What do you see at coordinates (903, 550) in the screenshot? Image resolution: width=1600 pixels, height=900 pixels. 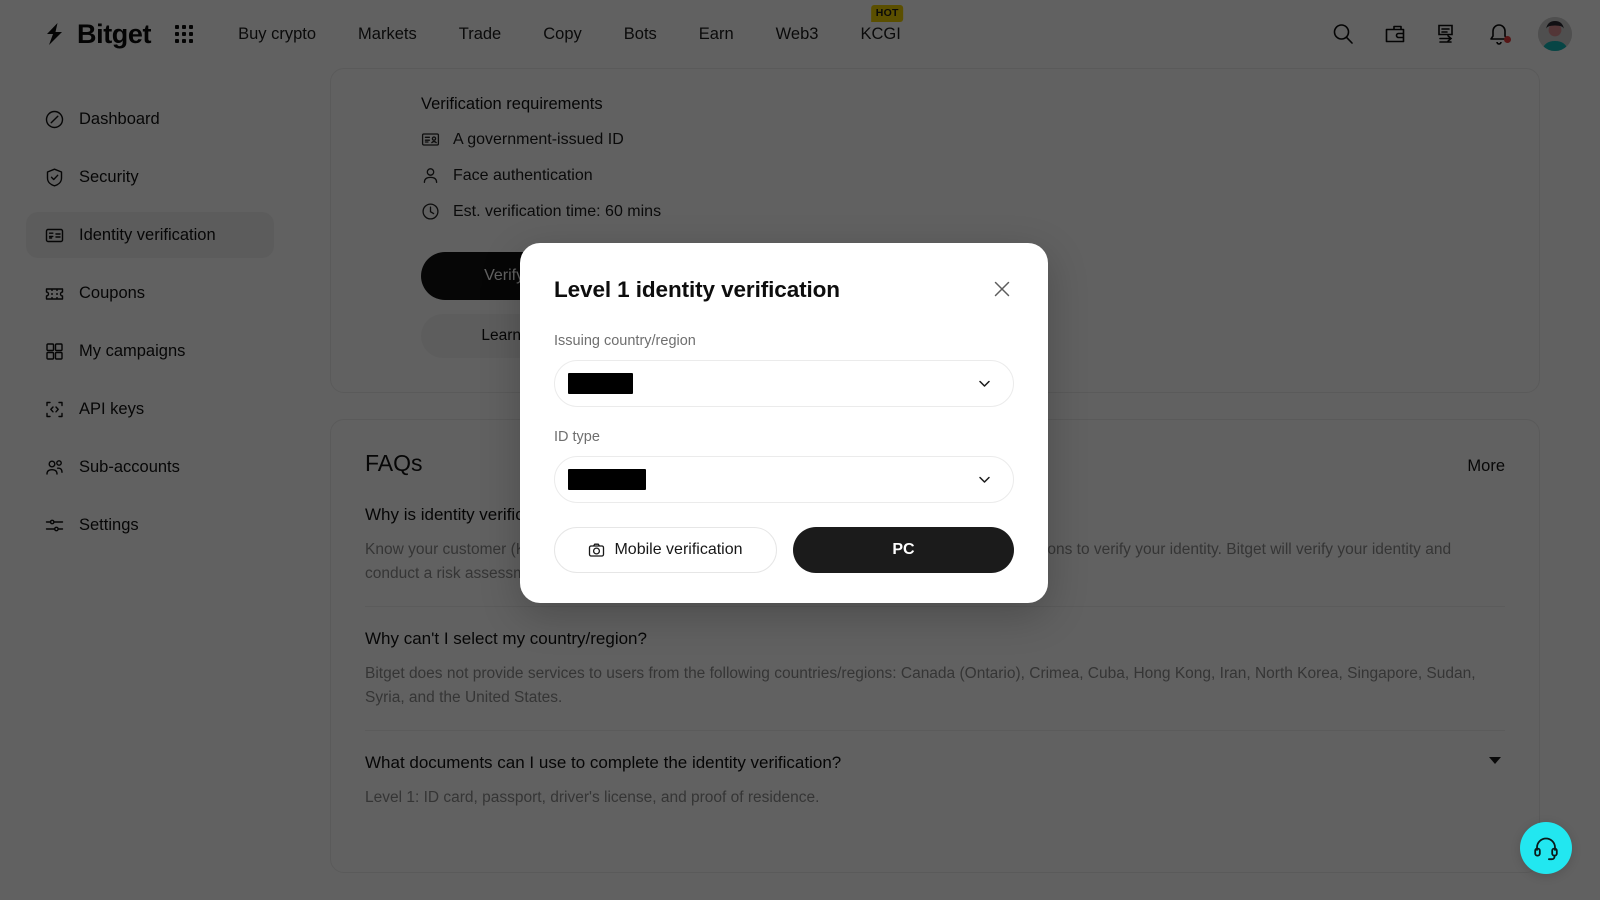 I see `pc-verification-button: PC` at bounding box center [903, 550].